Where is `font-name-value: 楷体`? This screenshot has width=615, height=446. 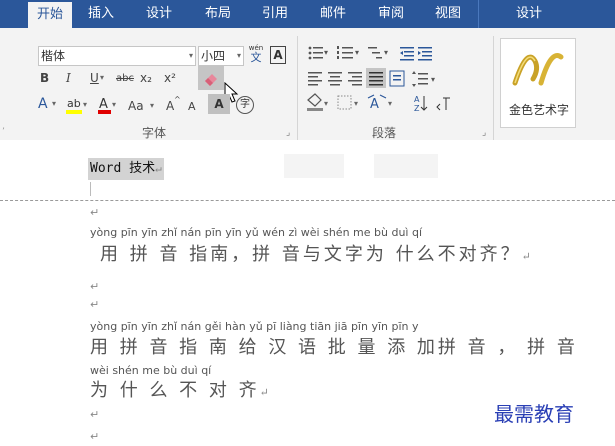 font-name-value: 楷体 is located at coordinates (53, 56).